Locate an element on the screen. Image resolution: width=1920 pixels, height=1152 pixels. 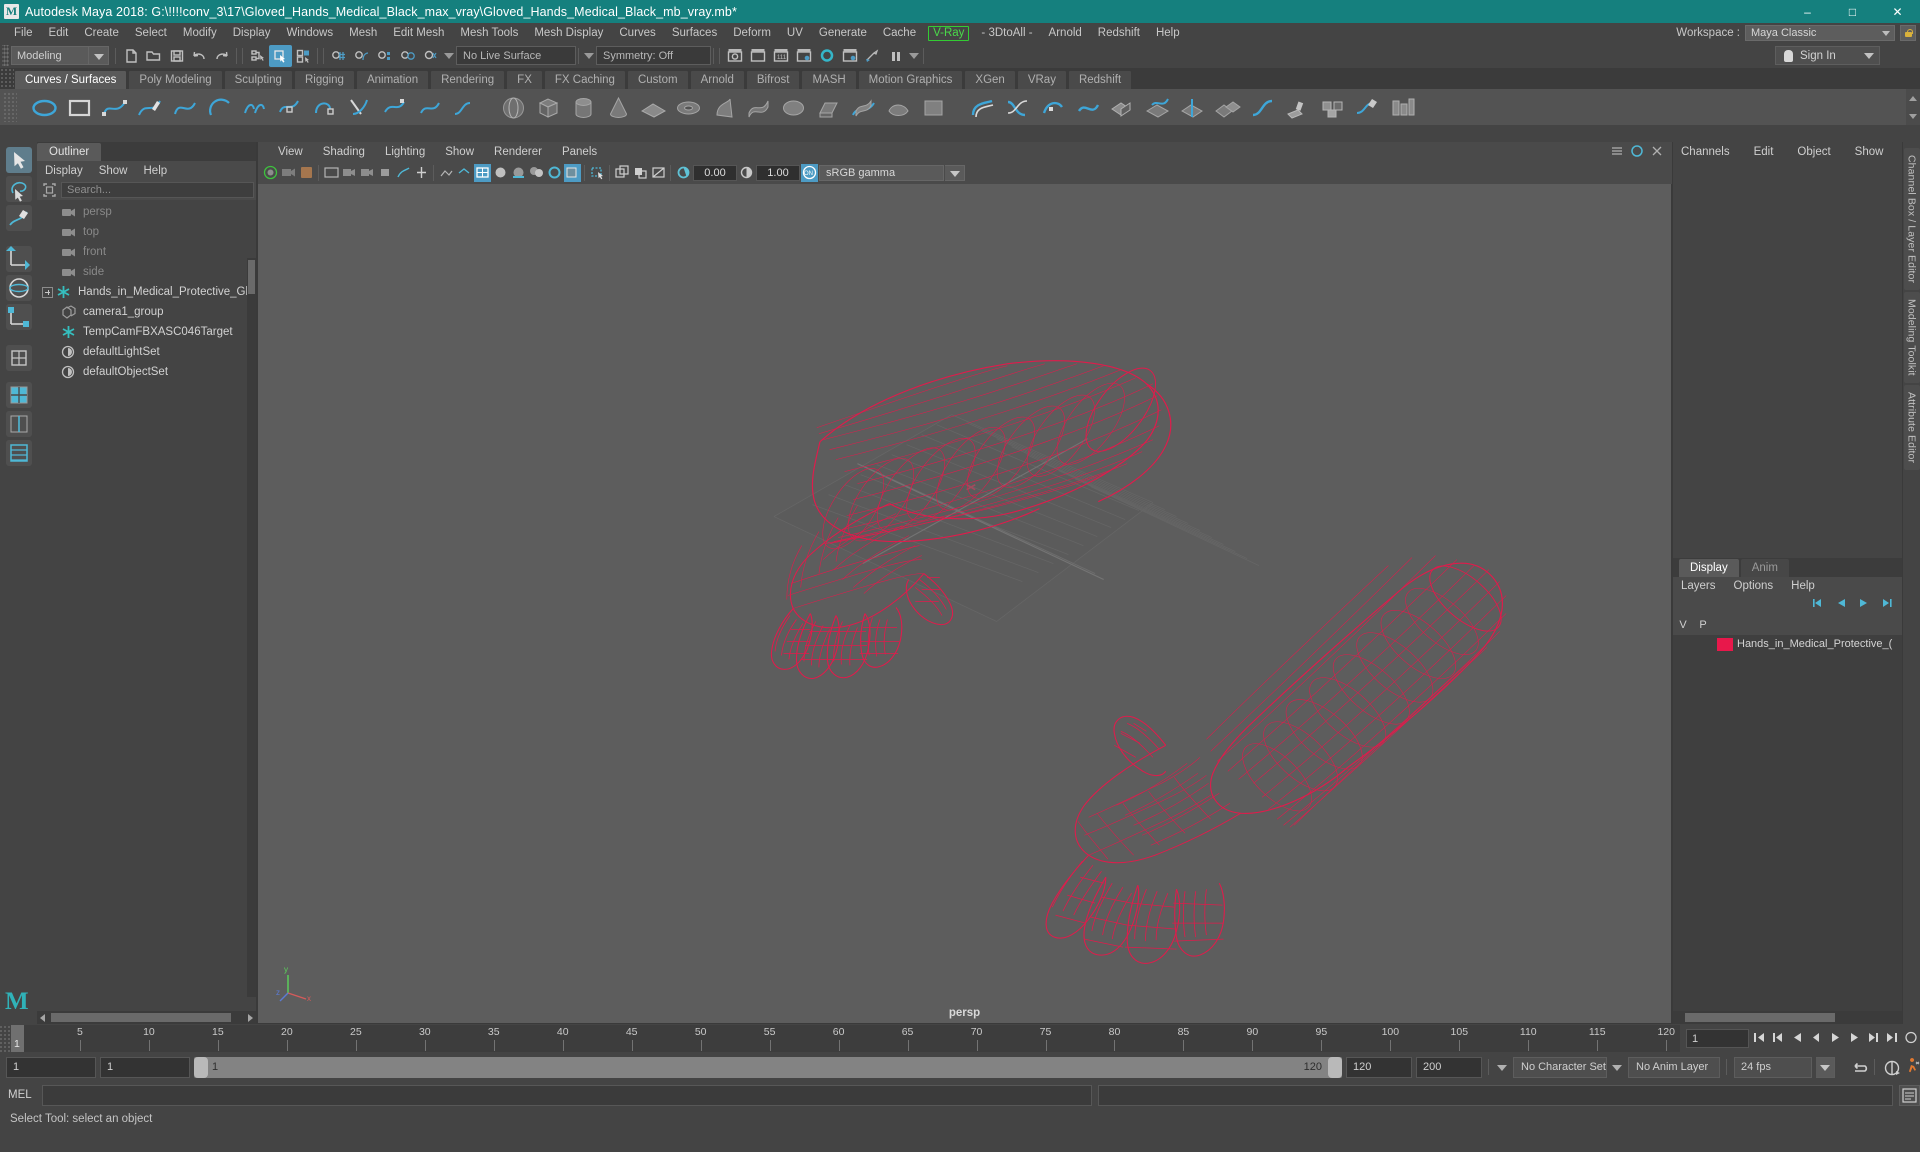
viewport-menu-view: View is located at coordinates (290, 152).